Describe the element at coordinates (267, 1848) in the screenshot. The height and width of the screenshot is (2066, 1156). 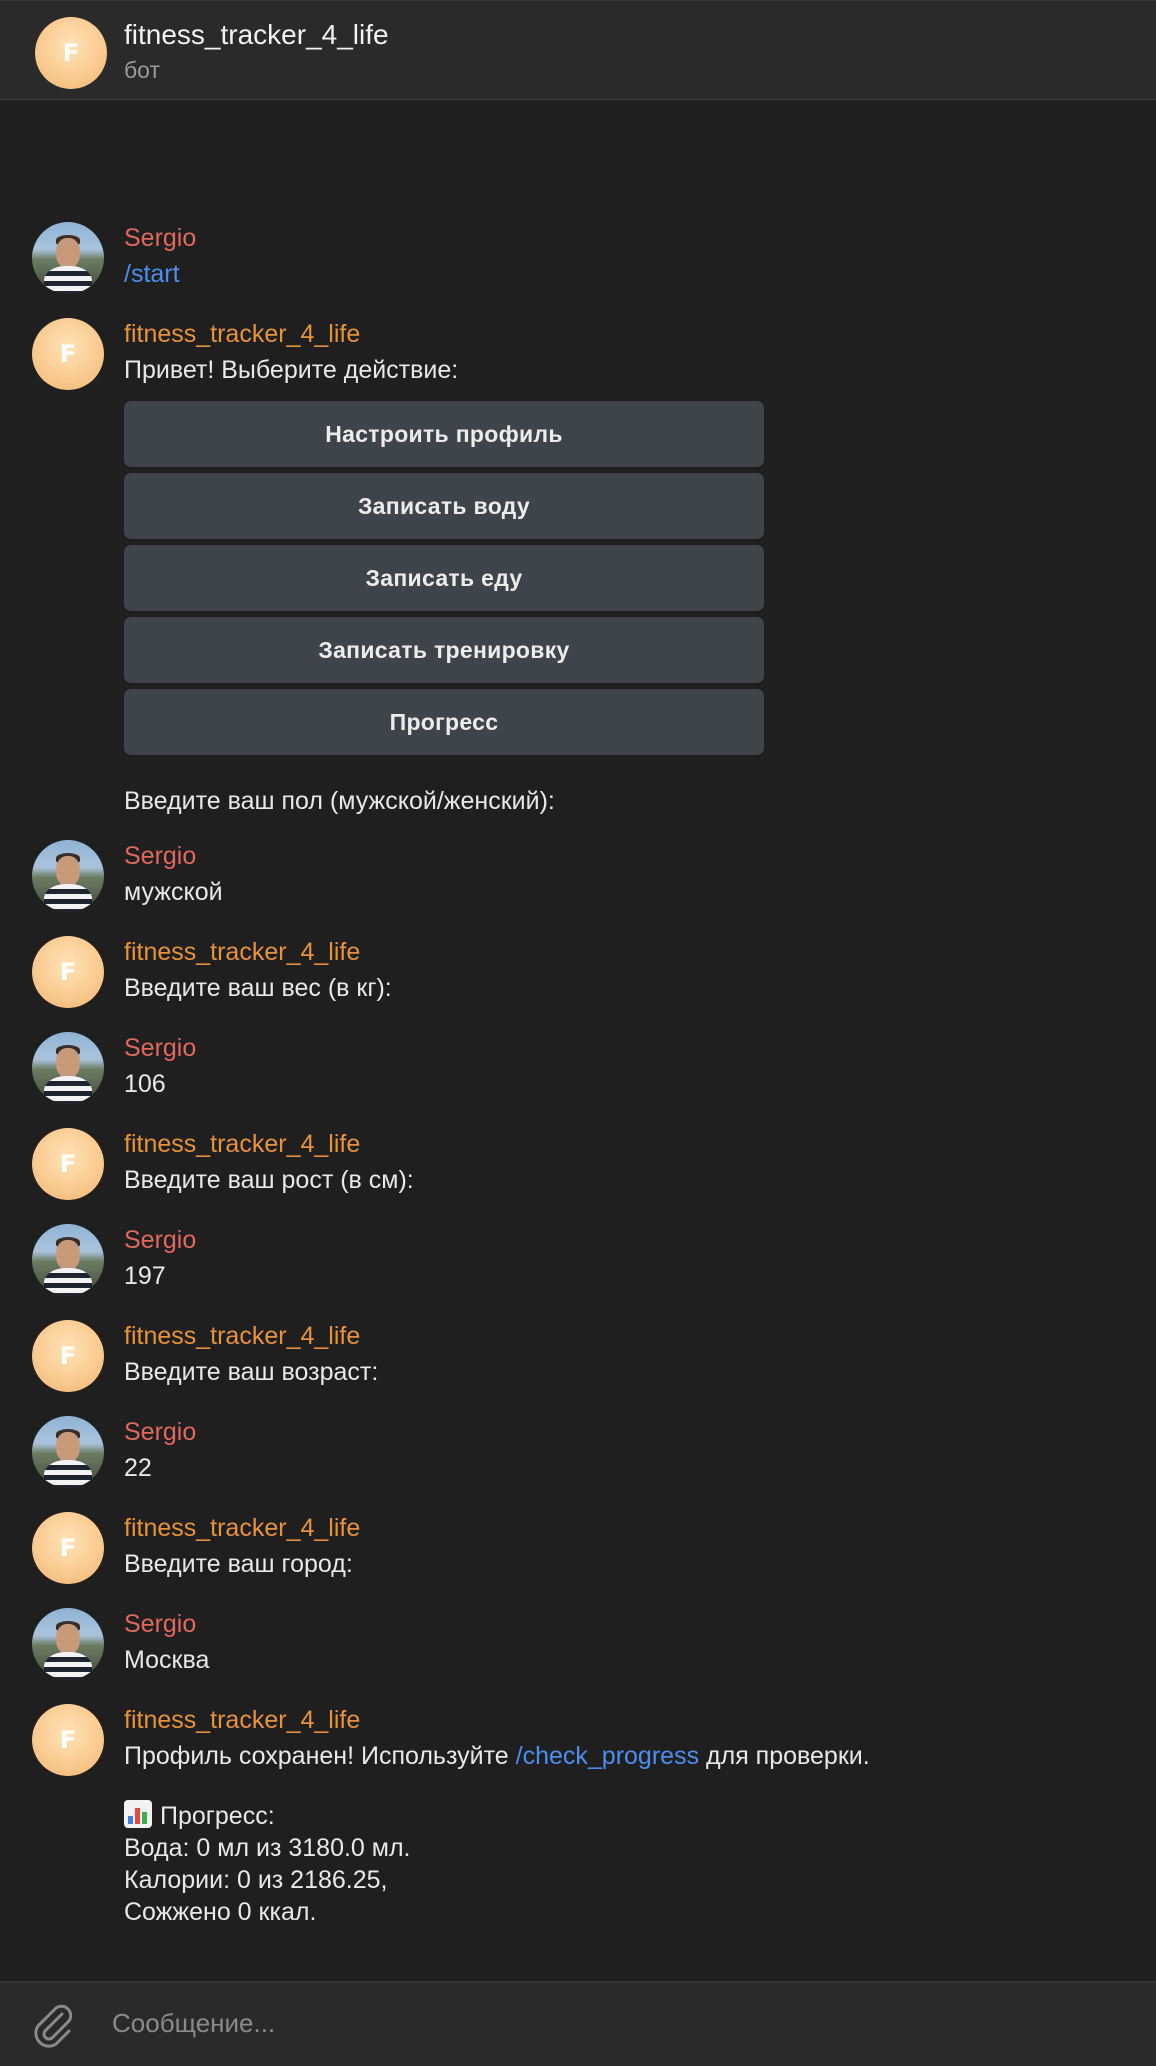
I see `progress-water: Вода: 0 мл из 3180.0 мл.` at that location.